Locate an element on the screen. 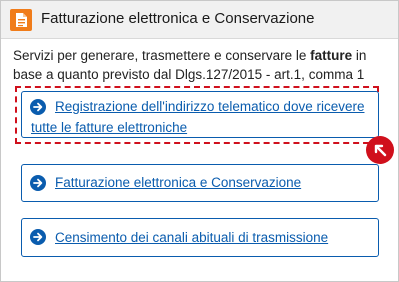 Image resolution: width=399 pixels, height=282 pixels. panel-header: Fatturazione elettronica e Conservazione is located at coordinates (199, 20).